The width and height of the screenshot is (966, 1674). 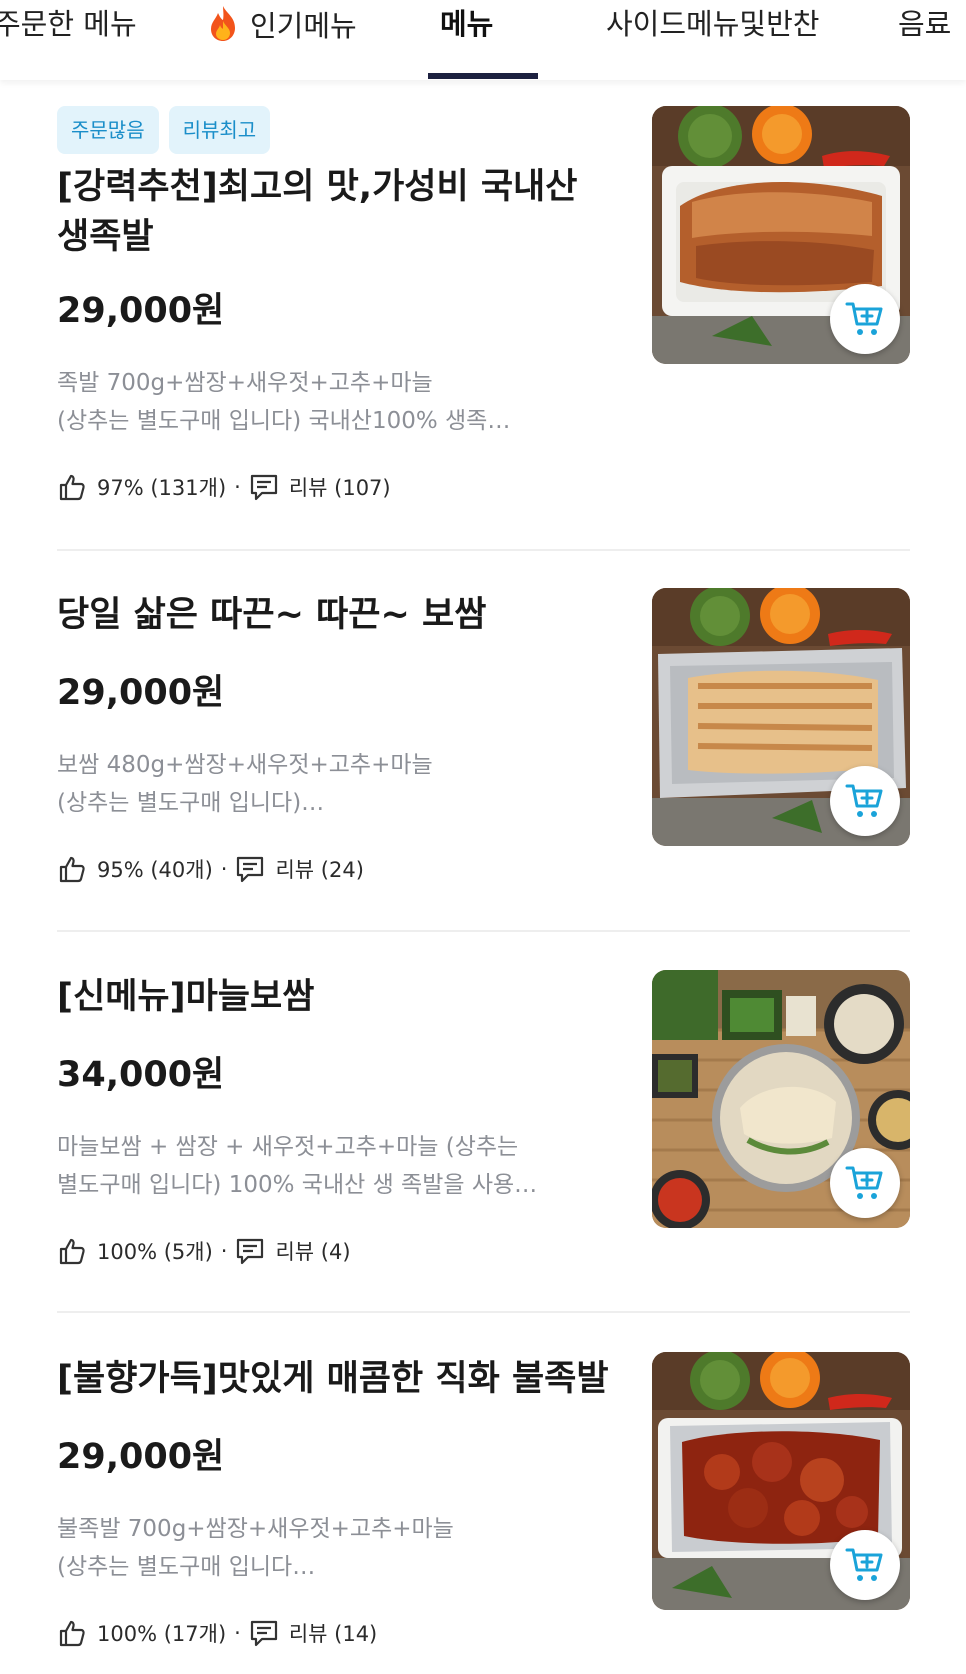 What do you see at coordinates (108, 130) in the screenshot?
I see `badge-popular-orders: 주문많음` at bounding box center [108, 130].